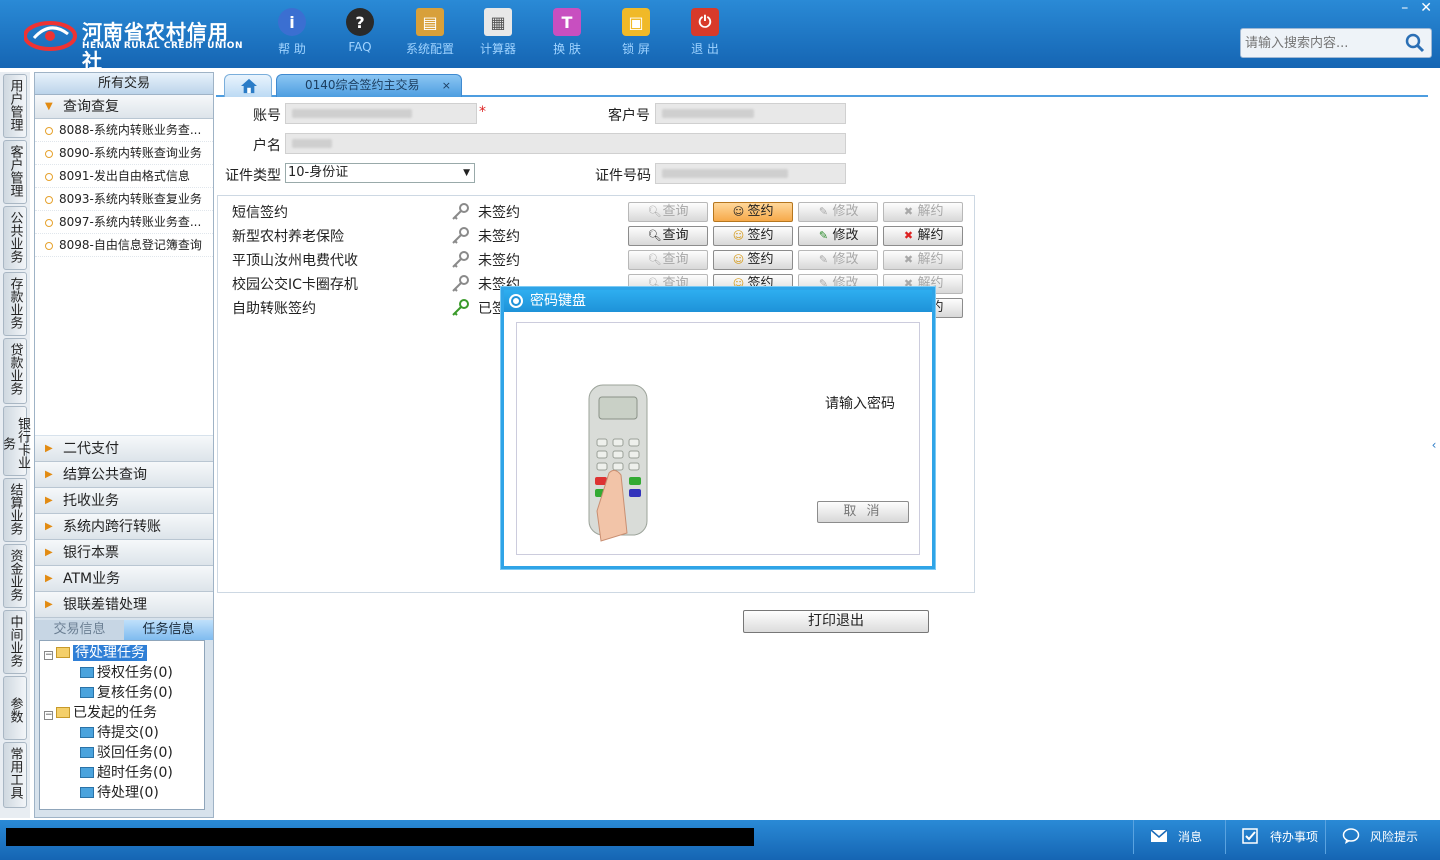  Describe the element at coordinates (100, 713) in the screenshot. I see `tree-node-initiated: − 已发起的任务` at that location.